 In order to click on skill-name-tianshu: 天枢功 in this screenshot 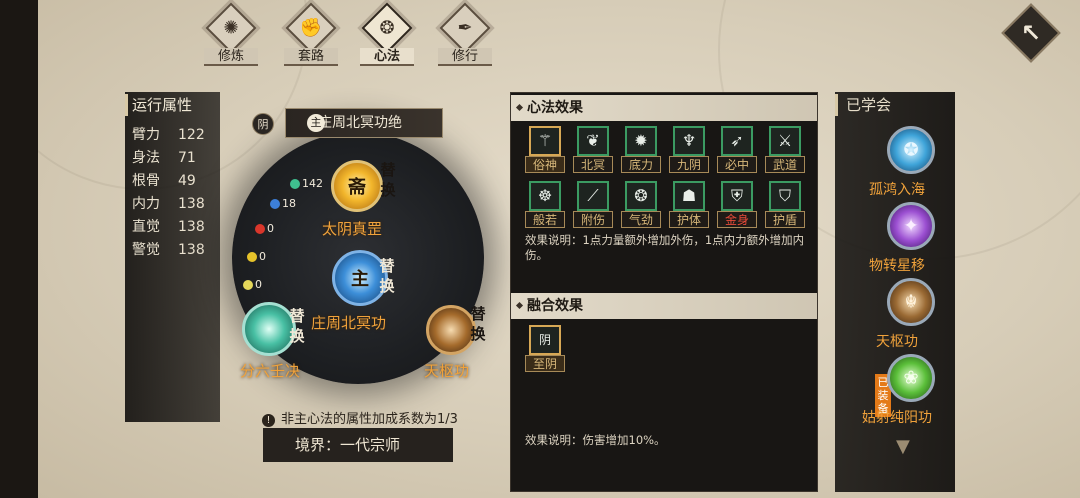, I will do `click(447, 371)`.